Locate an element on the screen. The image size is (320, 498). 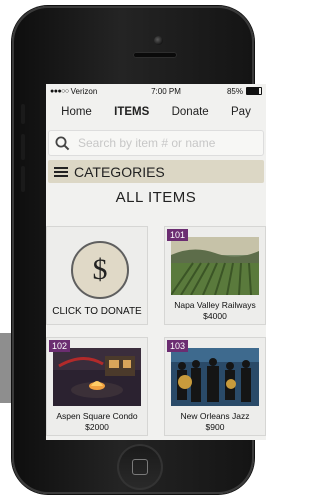
item-name: Napa Valley Railways is located at coordinates (215, 305).